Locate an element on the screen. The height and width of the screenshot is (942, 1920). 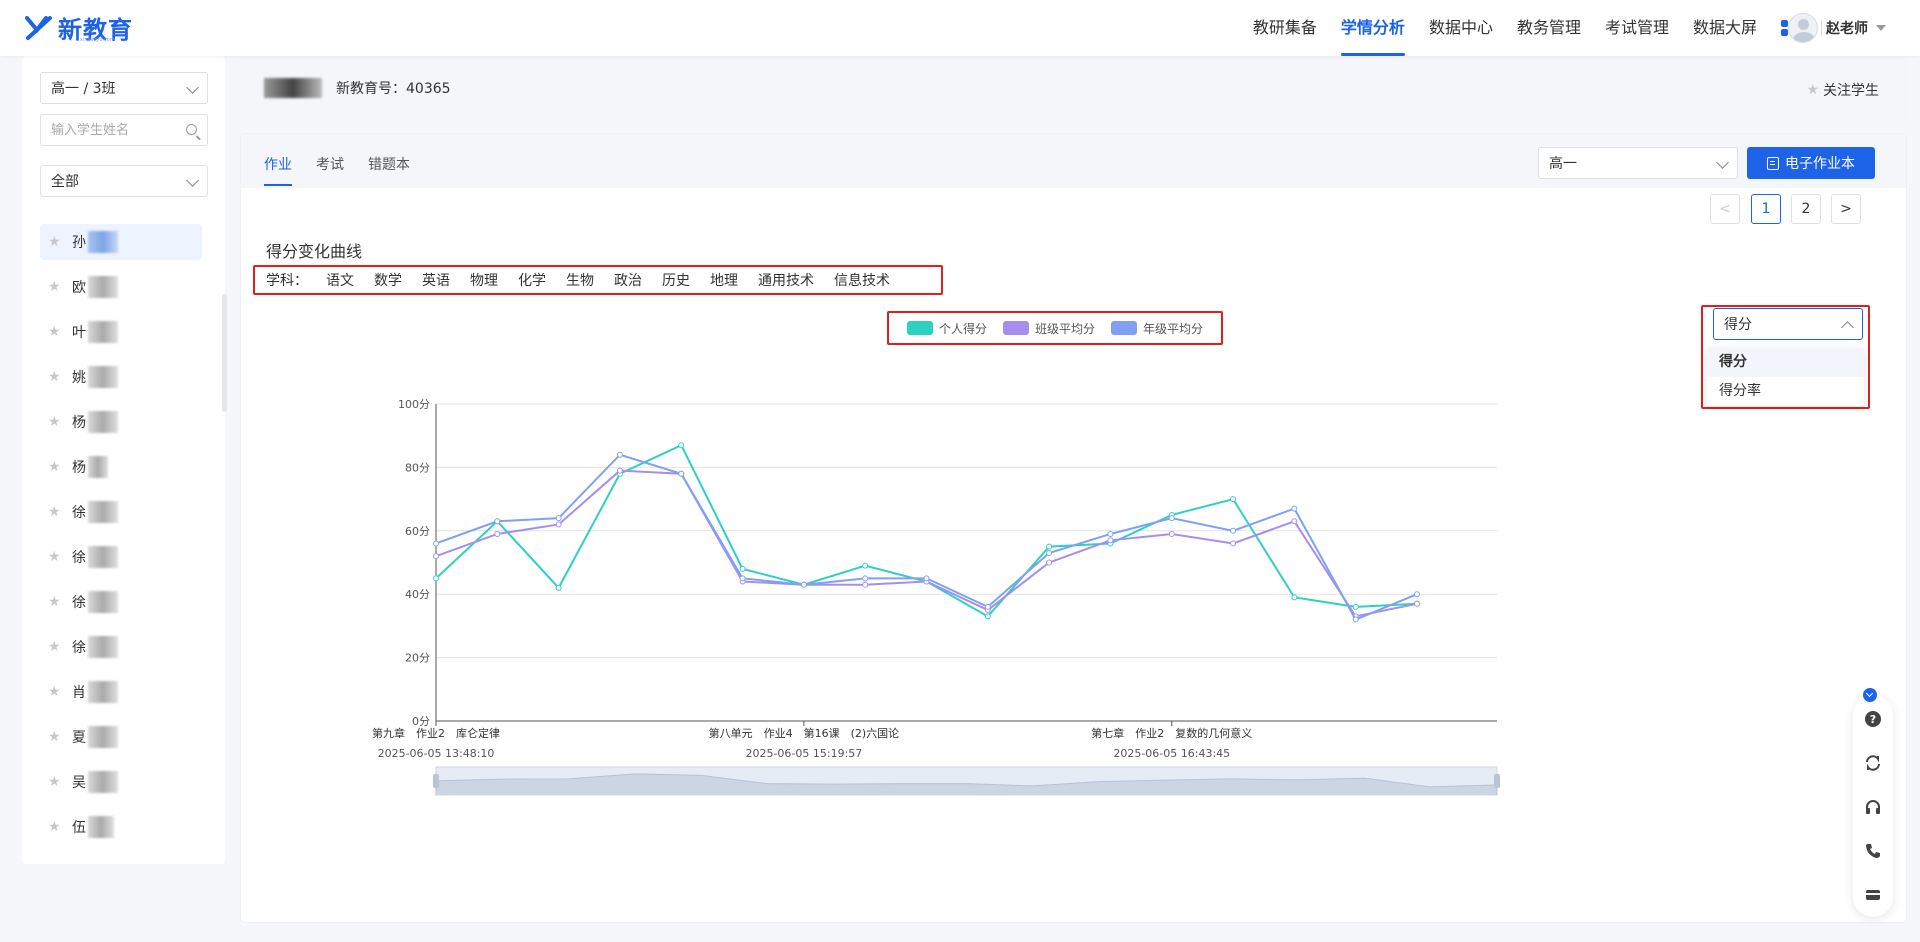
pagination-next: > is located at coordinates (1846, 209).